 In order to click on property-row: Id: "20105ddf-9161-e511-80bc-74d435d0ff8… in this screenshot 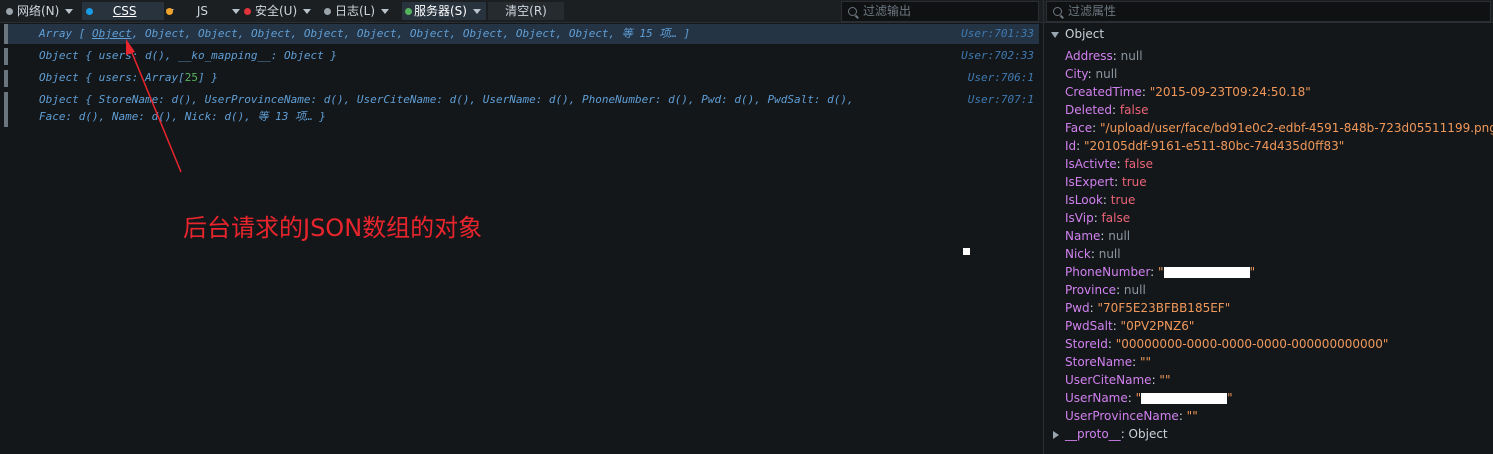, I will do `click(1204, 146)`.